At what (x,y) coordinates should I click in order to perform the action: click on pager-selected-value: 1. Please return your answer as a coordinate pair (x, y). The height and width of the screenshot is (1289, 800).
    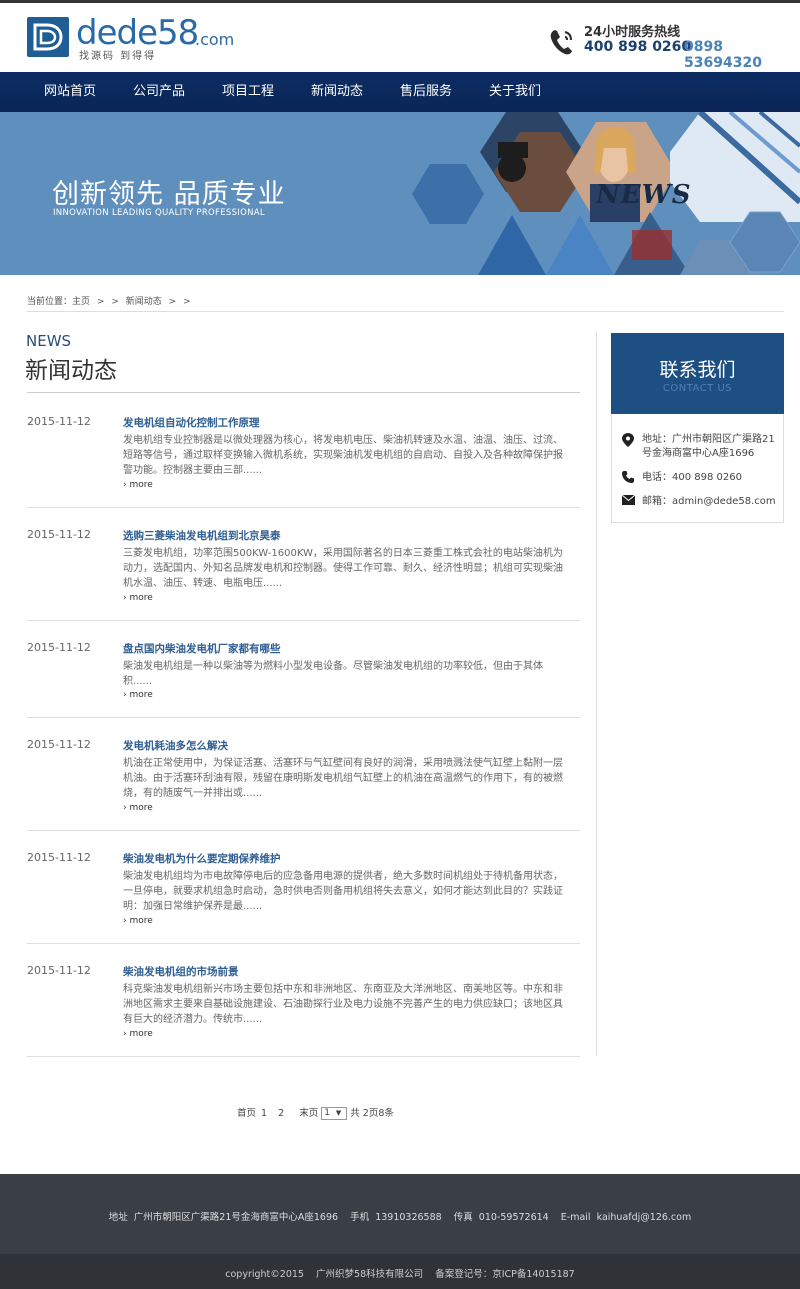
    Looking at the image, I should click on (327, 1113).